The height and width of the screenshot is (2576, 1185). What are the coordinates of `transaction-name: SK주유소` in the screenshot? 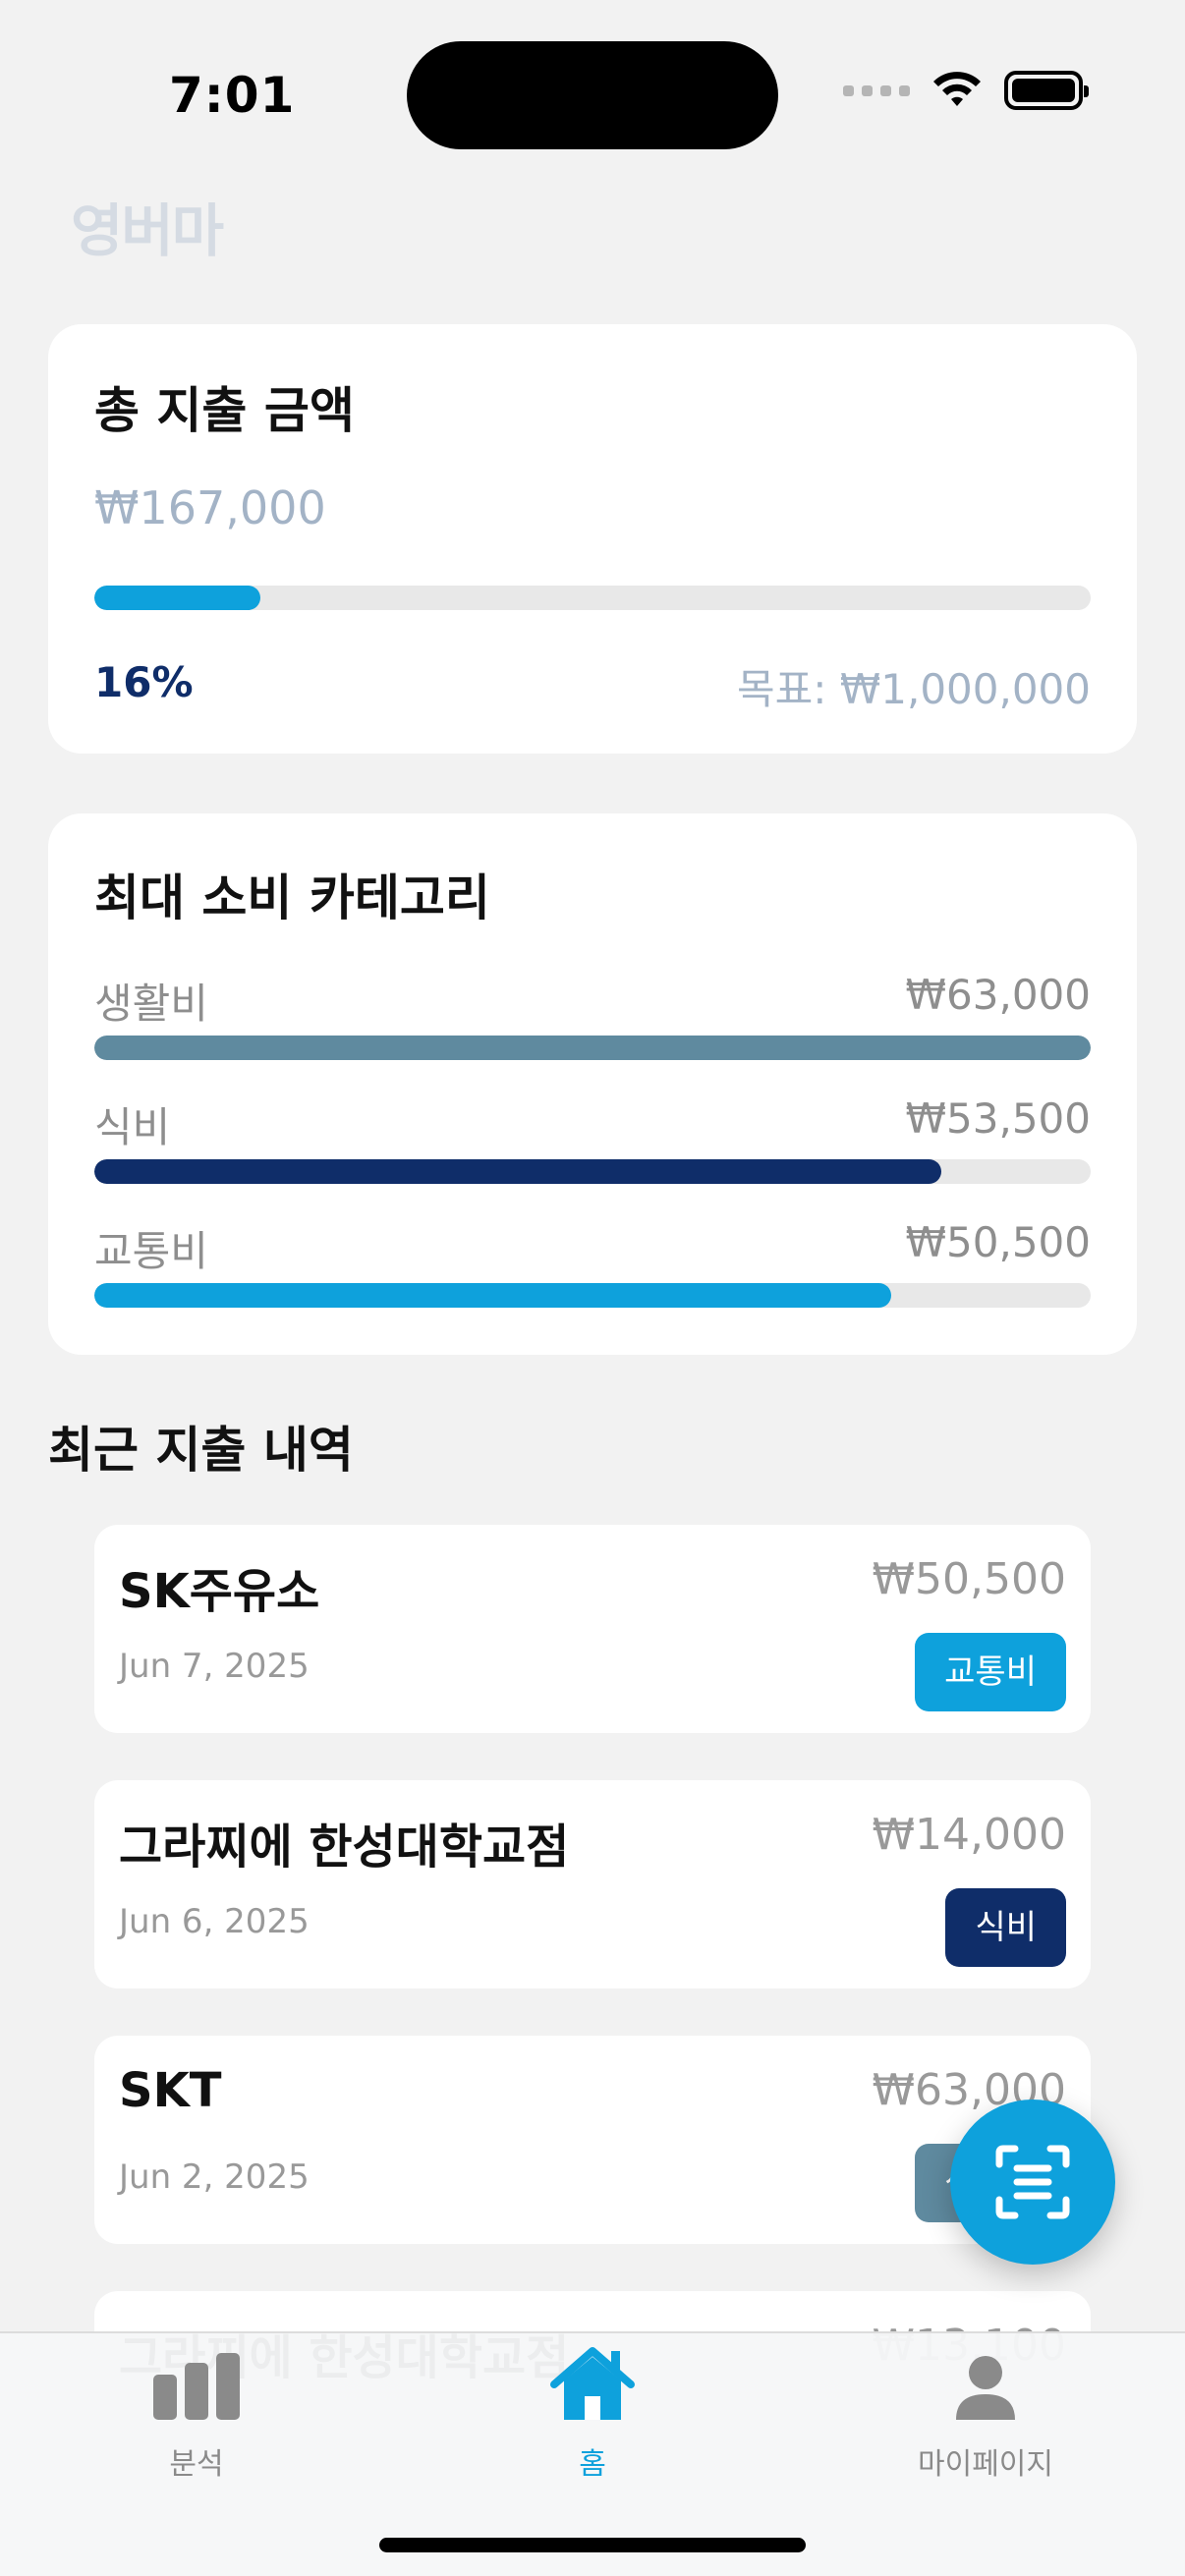 It's located at (220, 1591).